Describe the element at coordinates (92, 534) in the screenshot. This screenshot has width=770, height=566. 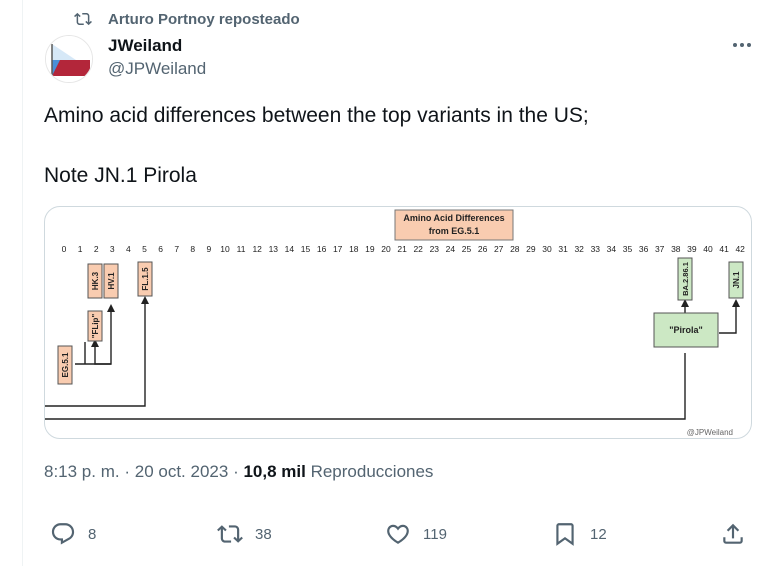
I see `reply-count: 8` at that location.